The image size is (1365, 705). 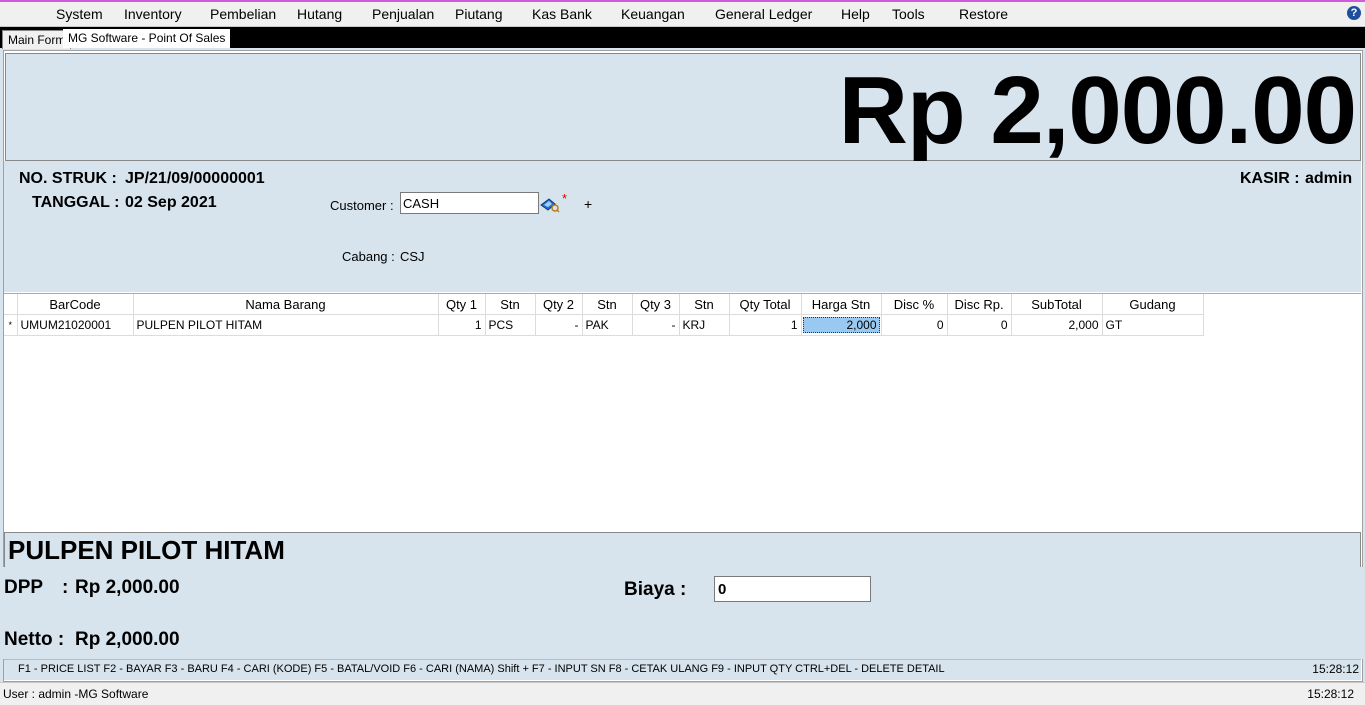 I want to click on selected-item-panel: PULPEN PILOT HITAM, so click(x=682, y=550).